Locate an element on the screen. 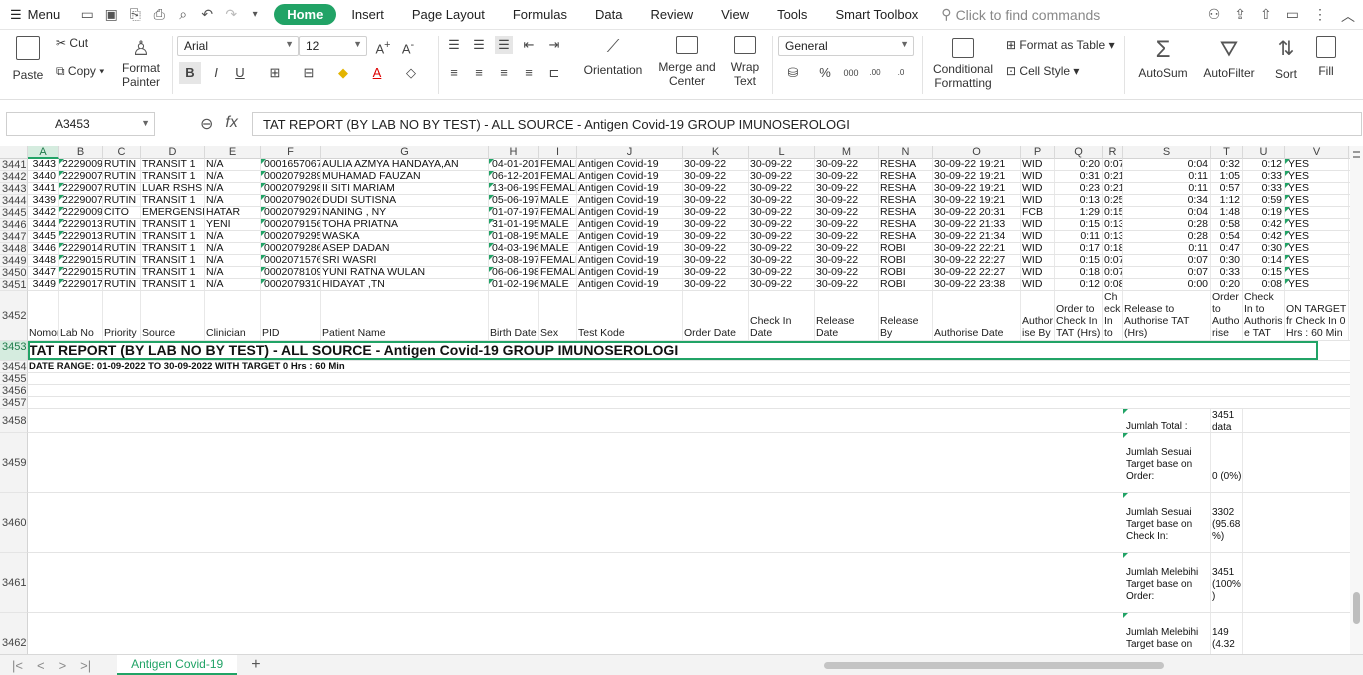 The width and height of the screenshot is (1363, 675). cell-q: Order to Check In TAT (Hrs) is located at coordinates (1079, 315).